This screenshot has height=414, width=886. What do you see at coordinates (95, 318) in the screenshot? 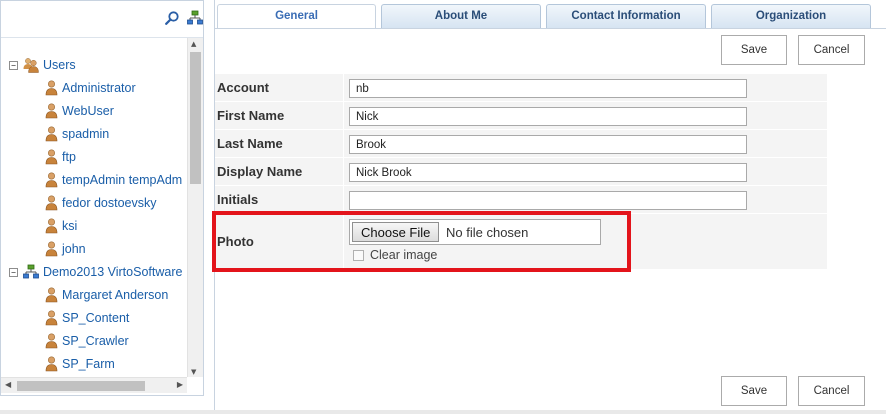
I see `tree-node-label: SP_Content` at bounding box center [95, 318].